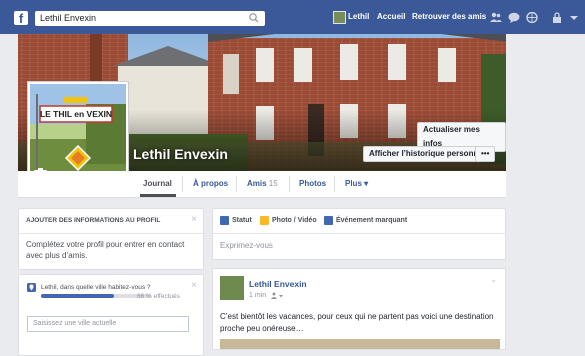 This screenshot has height=356, width=585. What do you see at coordinates (557, 17) in the screenshot?
I see `privacy-lock-icon` at bounding box center [557, 17].